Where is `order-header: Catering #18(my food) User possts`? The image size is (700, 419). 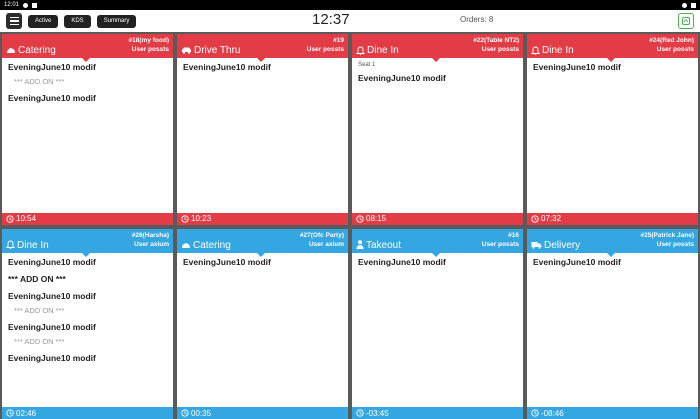 order-header: Catering #18(my food) User possts is located at coordinates (87, 48).